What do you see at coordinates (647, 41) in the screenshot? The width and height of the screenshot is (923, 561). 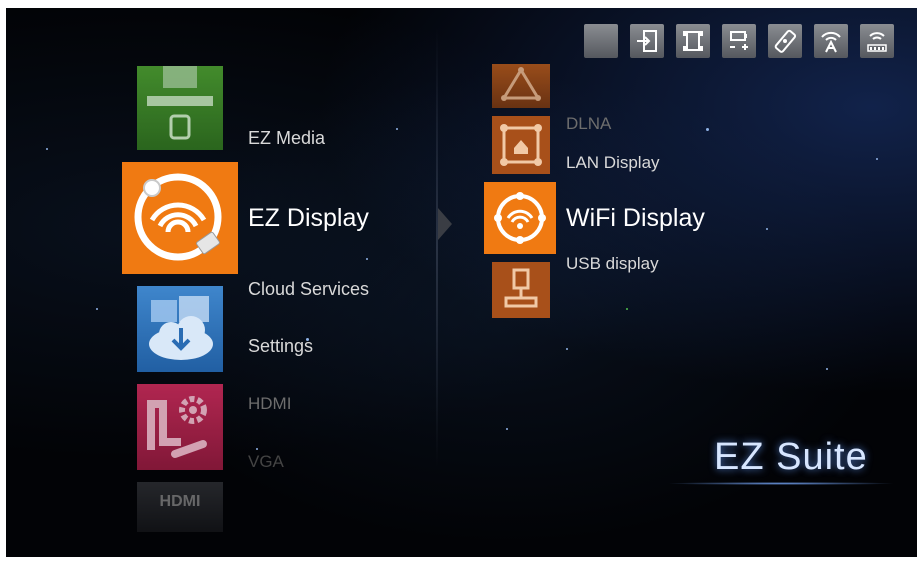 I see `usb-input-icon` at bounding box center [647, 41].